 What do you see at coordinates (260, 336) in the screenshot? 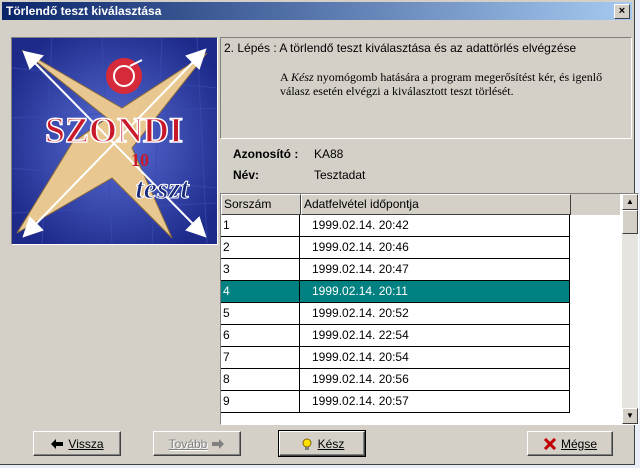
I see `cell-number: 6` at bounding box center [260, 336].